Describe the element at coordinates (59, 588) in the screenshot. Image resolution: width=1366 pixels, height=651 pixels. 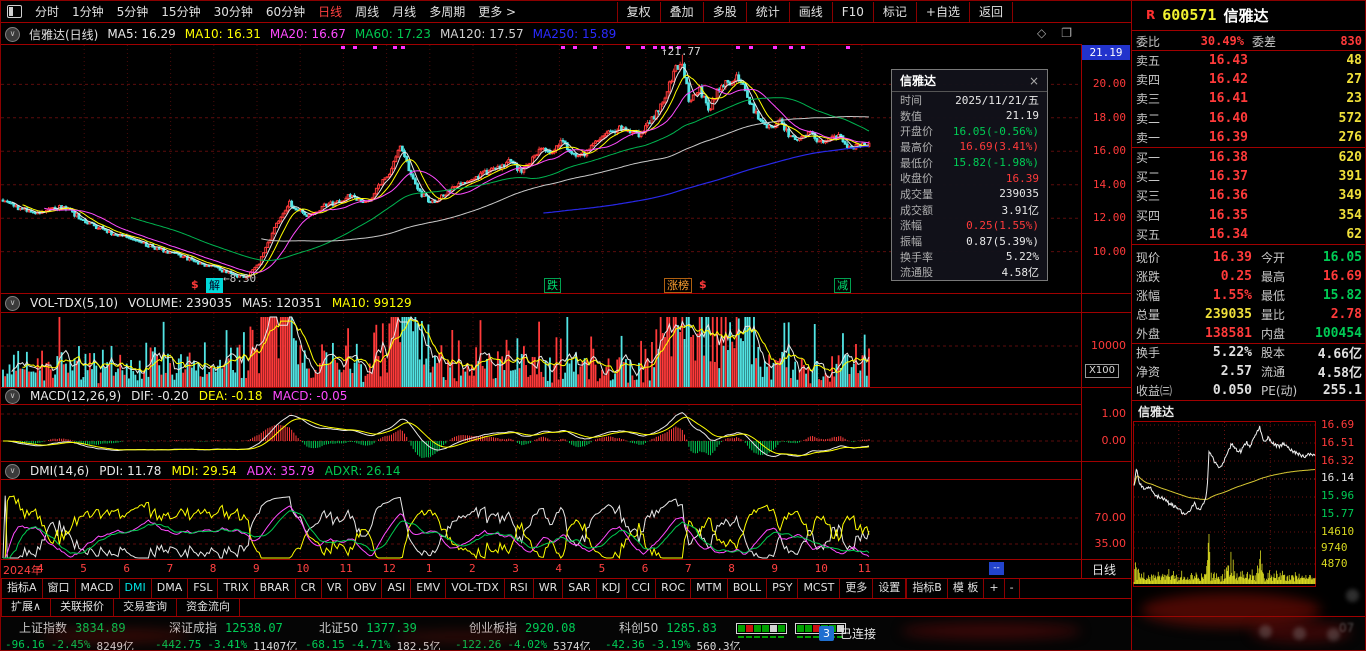
I see `indicator-tab: 窗口` at that location.